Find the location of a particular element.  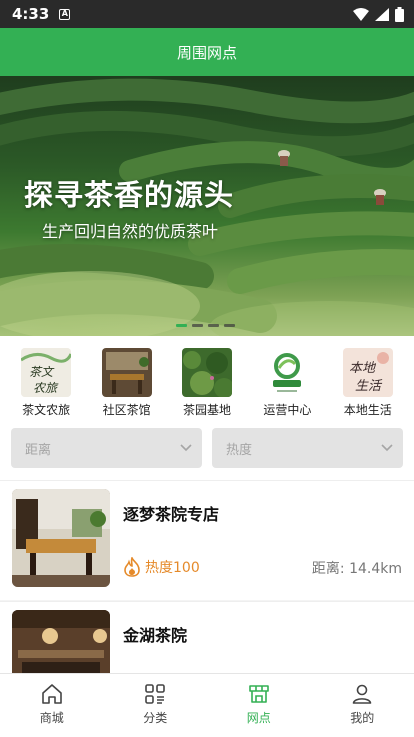

category-row: 茶文 农旅 茶文农旅 社区茶馆 茶园基地 运营中心 本地 生活 本地生活 is located at coordinates (207, 377).